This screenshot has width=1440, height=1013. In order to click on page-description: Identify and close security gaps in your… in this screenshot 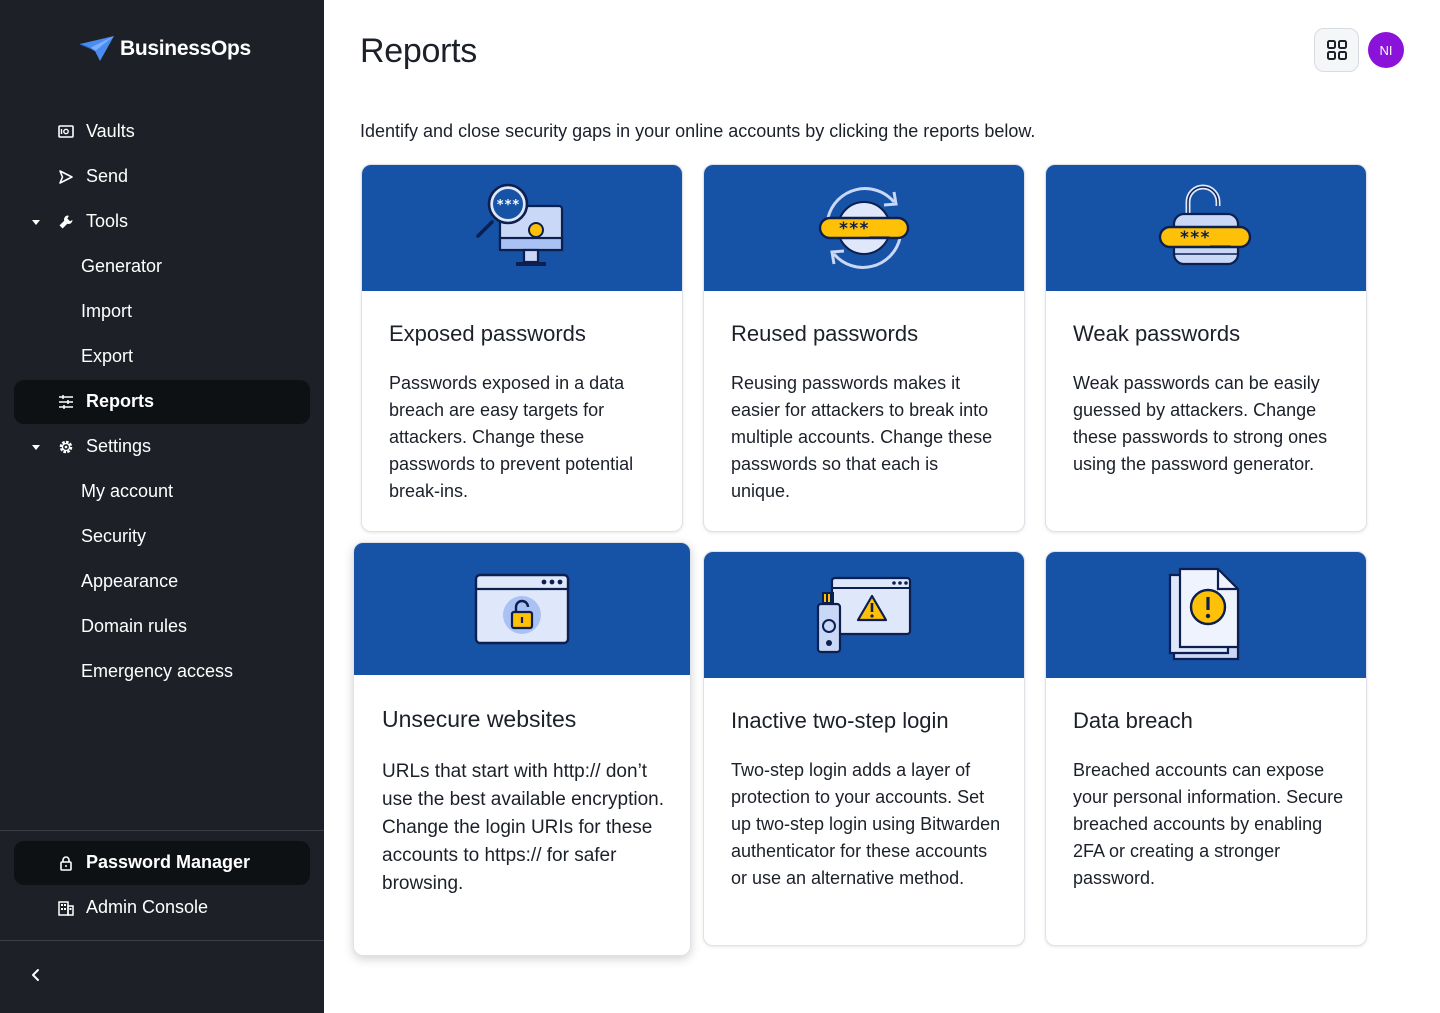, I will do `click(698, 131)`.